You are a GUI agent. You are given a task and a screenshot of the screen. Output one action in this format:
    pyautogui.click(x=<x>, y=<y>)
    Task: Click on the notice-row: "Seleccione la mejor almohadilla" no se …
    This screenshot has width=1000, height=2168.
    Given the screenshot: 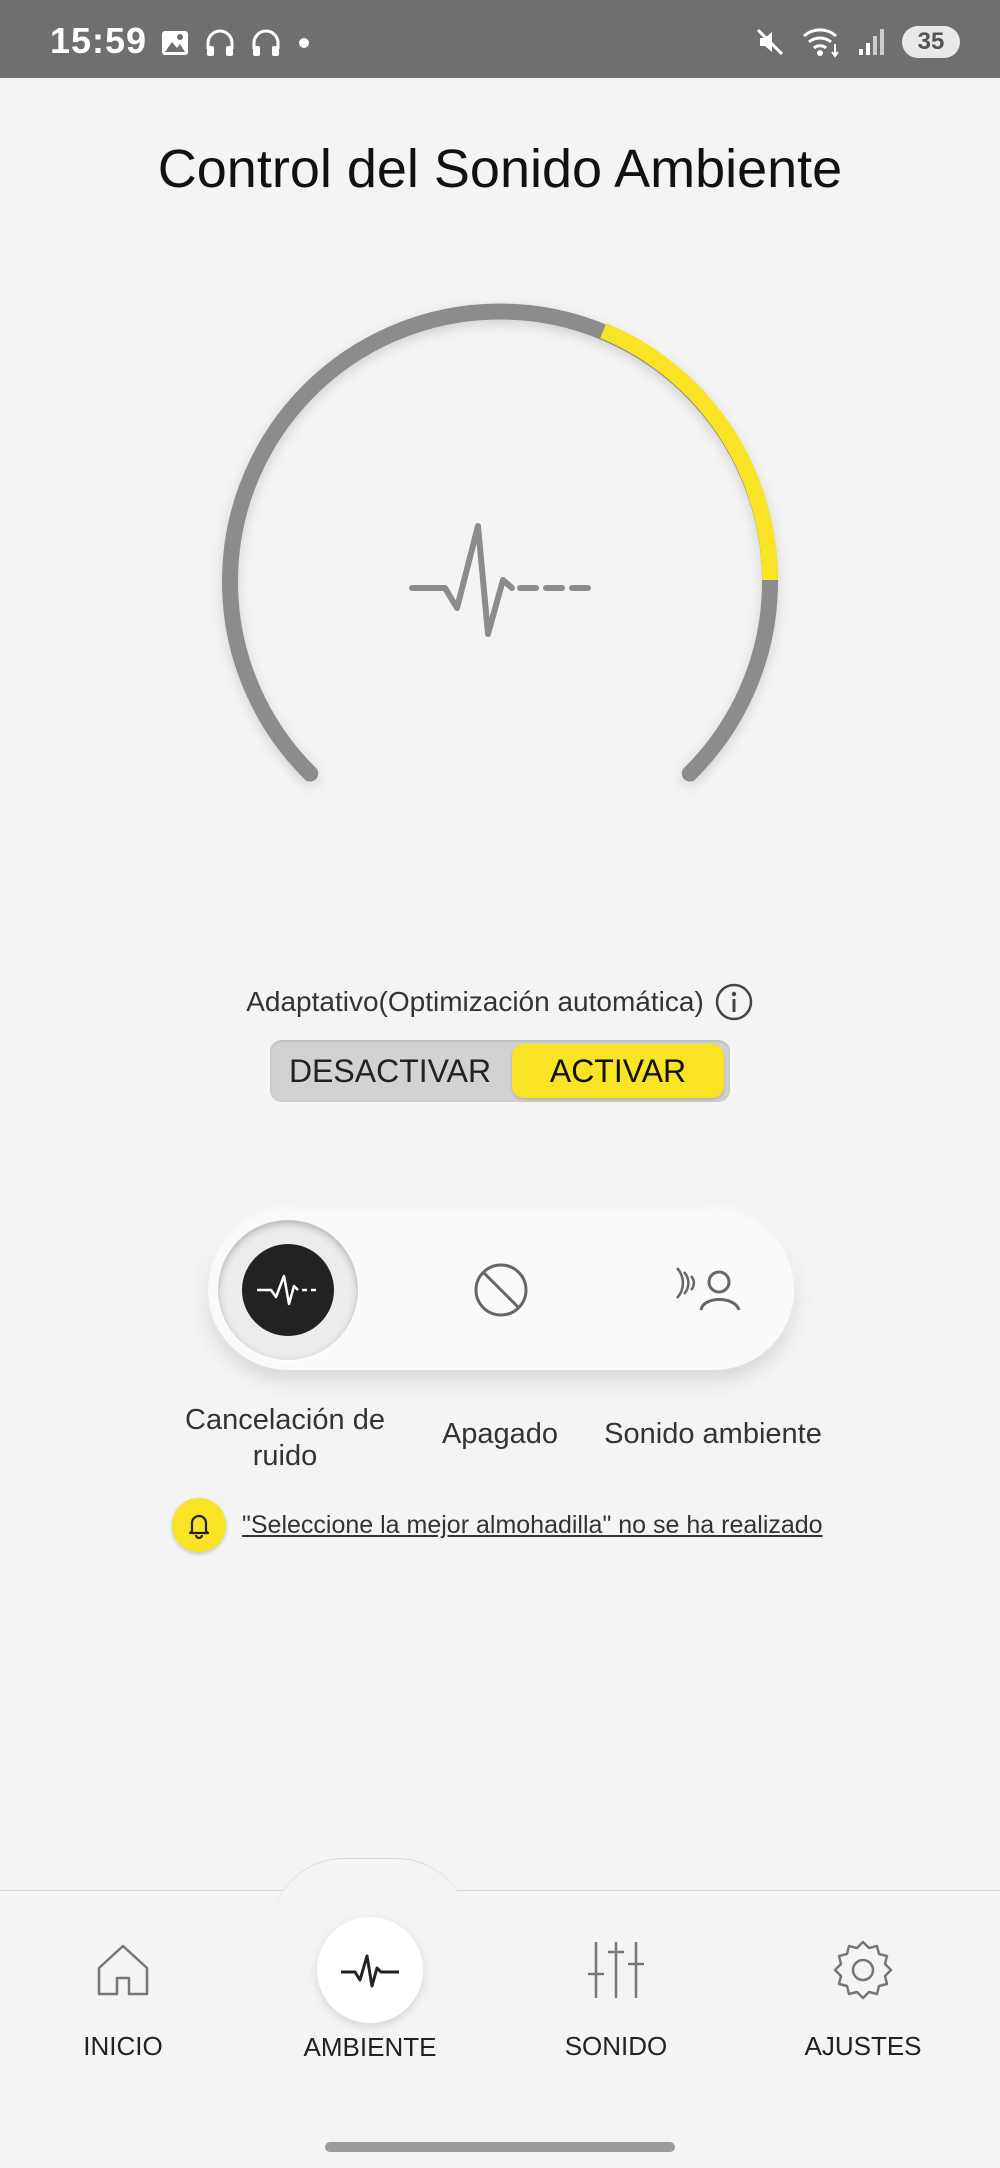 What is the action you would take?
    pyautogui.click(x=497, y=1525)
    